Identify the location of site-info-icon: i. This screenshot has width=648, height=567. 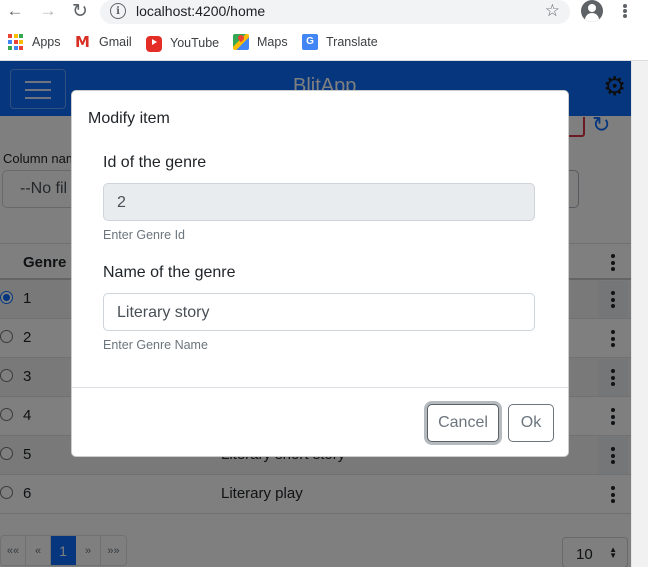
(118, 11).